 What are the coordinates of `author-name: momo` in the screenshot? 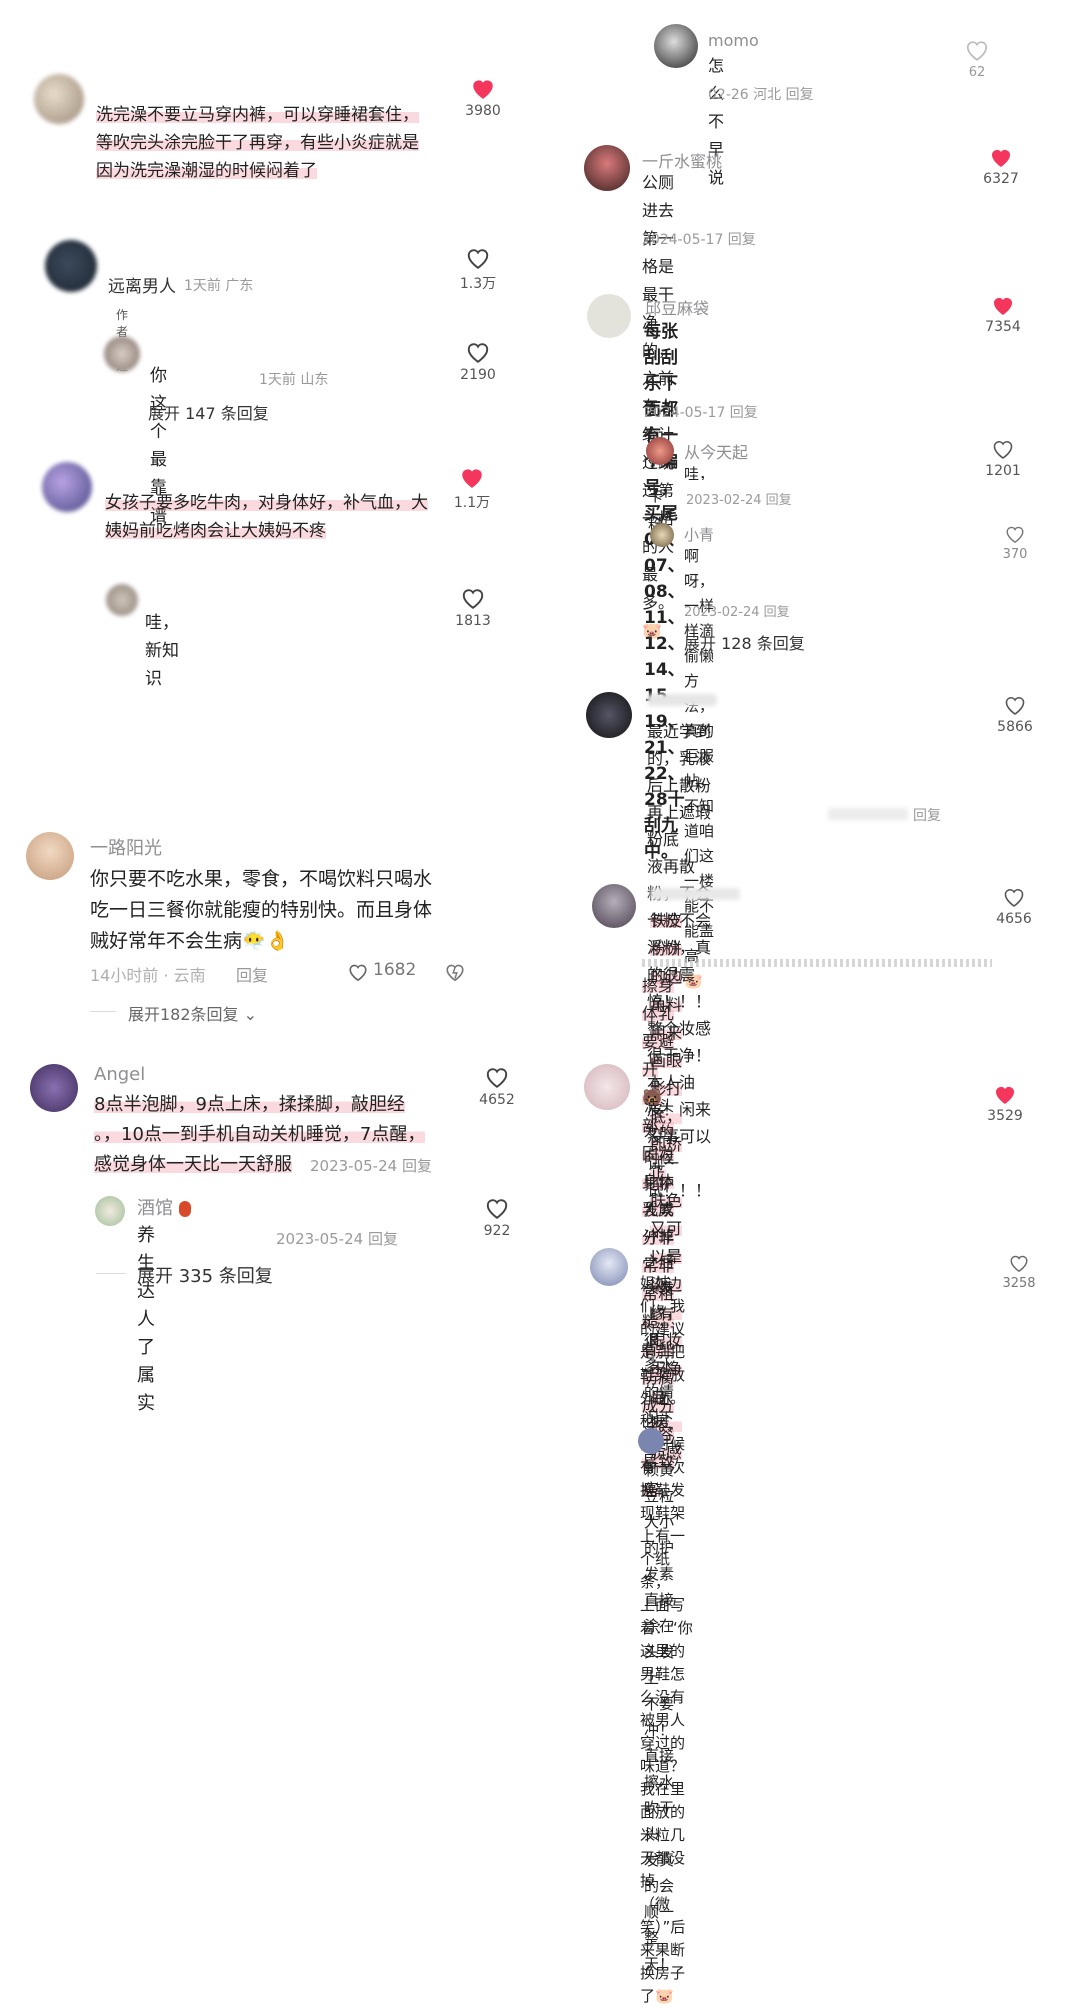 It's located at (733, 40).